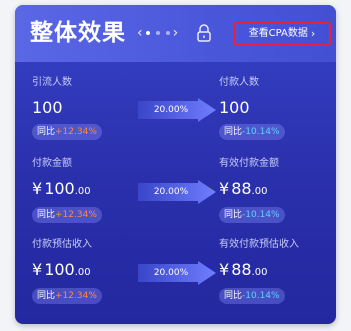 The image size is (351, 331). What do you see at coordinates (259, 244) in the screenshot?
I see `metric-label: 有效付款预估收入` at bounding box center [259, 244].